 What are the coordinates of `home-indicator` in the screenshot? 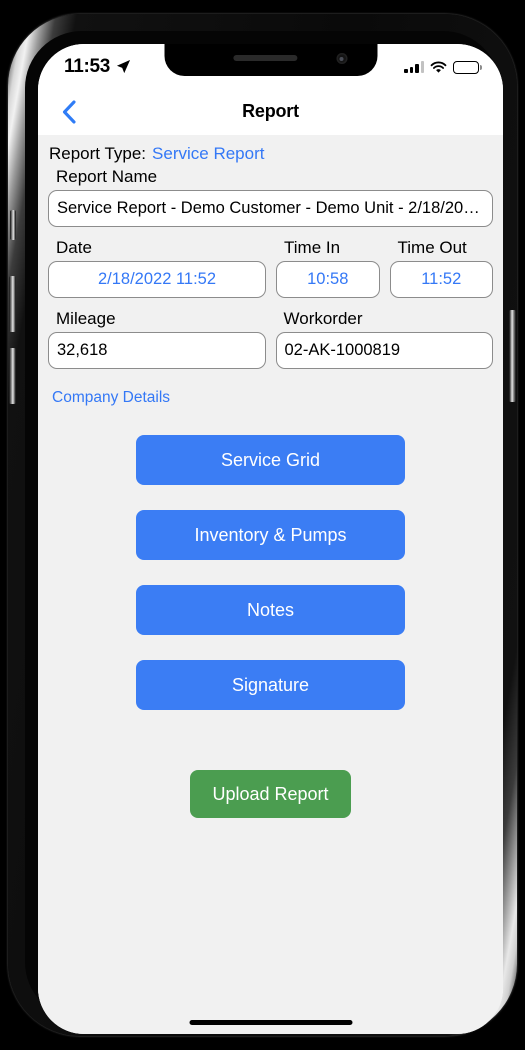 It's located at (270, 1022).